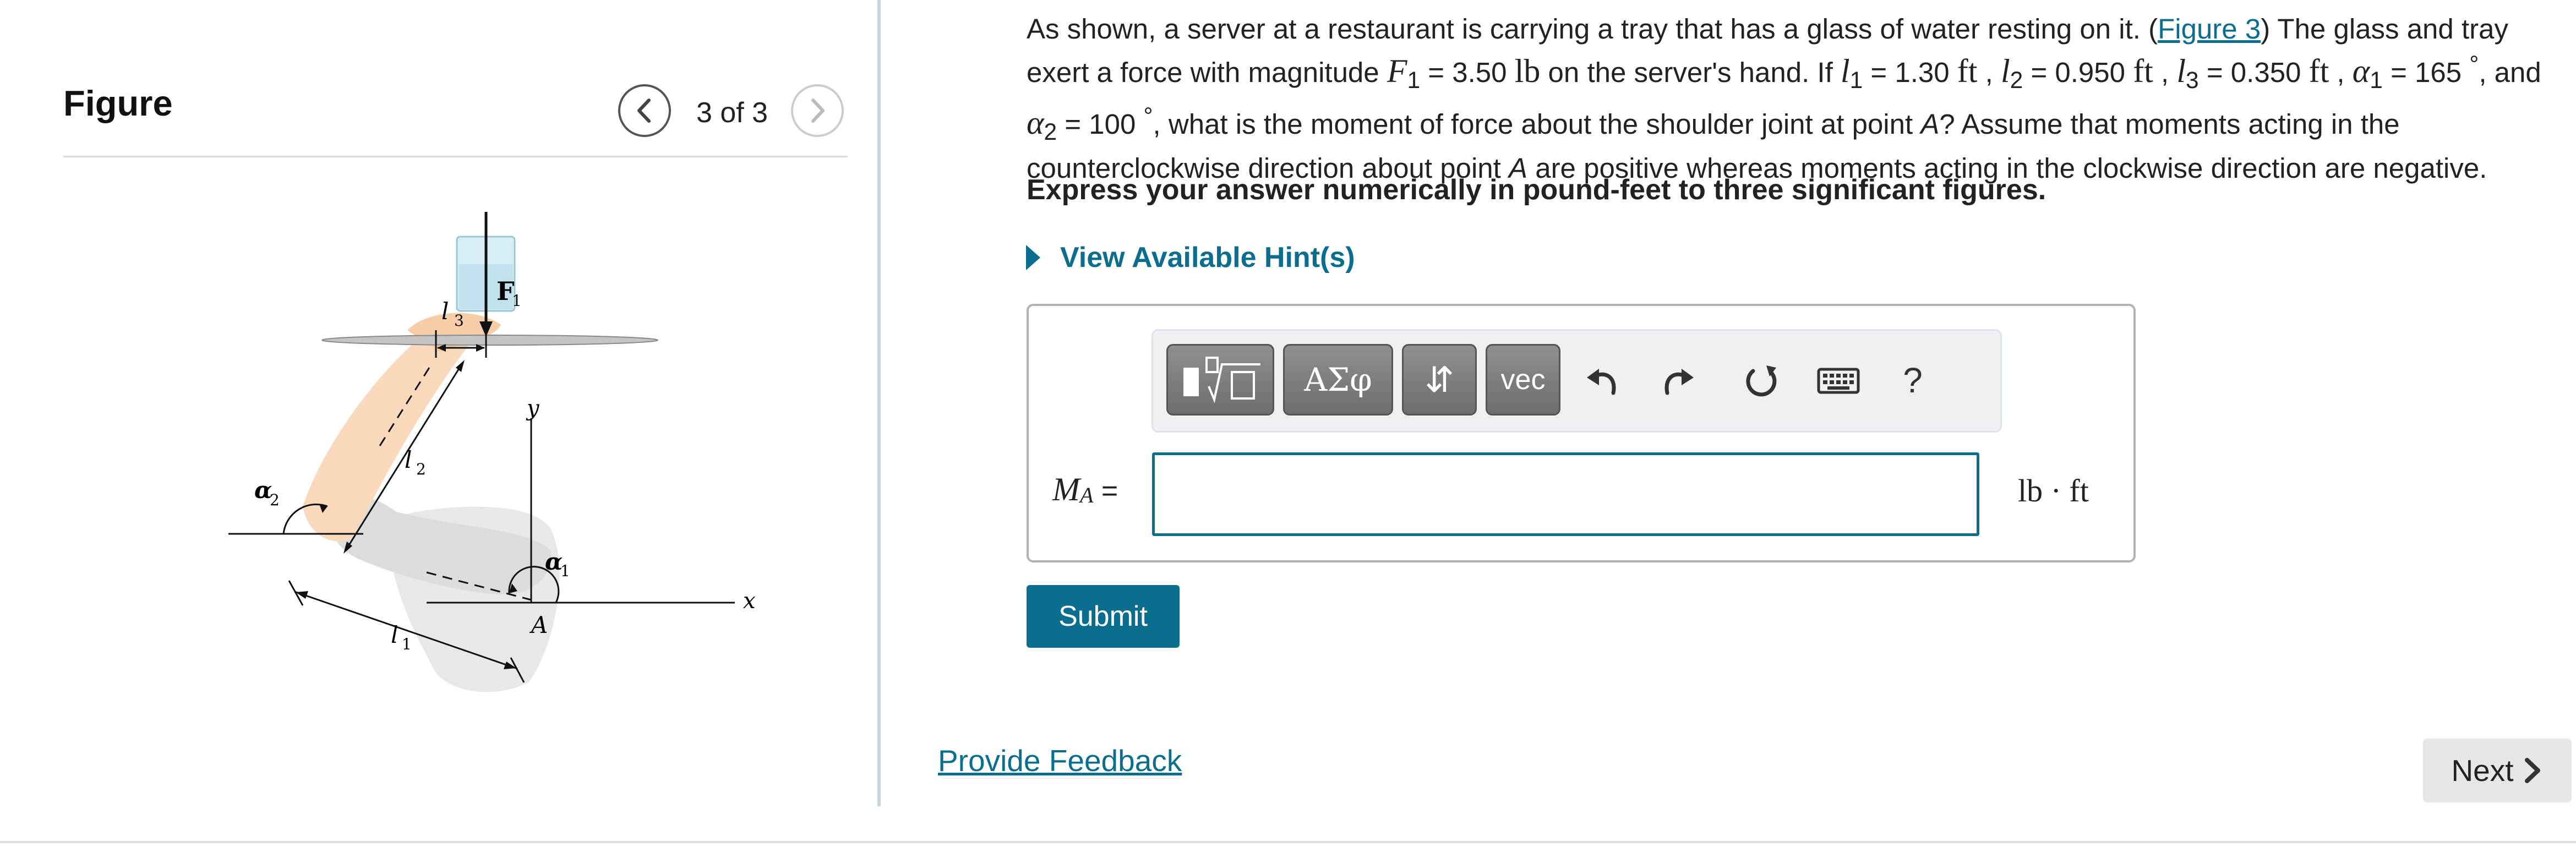 This screenshot has height=847, width=2576. I want to click on greek-symbols-button: ΑΣφ, so click(1338, 380).